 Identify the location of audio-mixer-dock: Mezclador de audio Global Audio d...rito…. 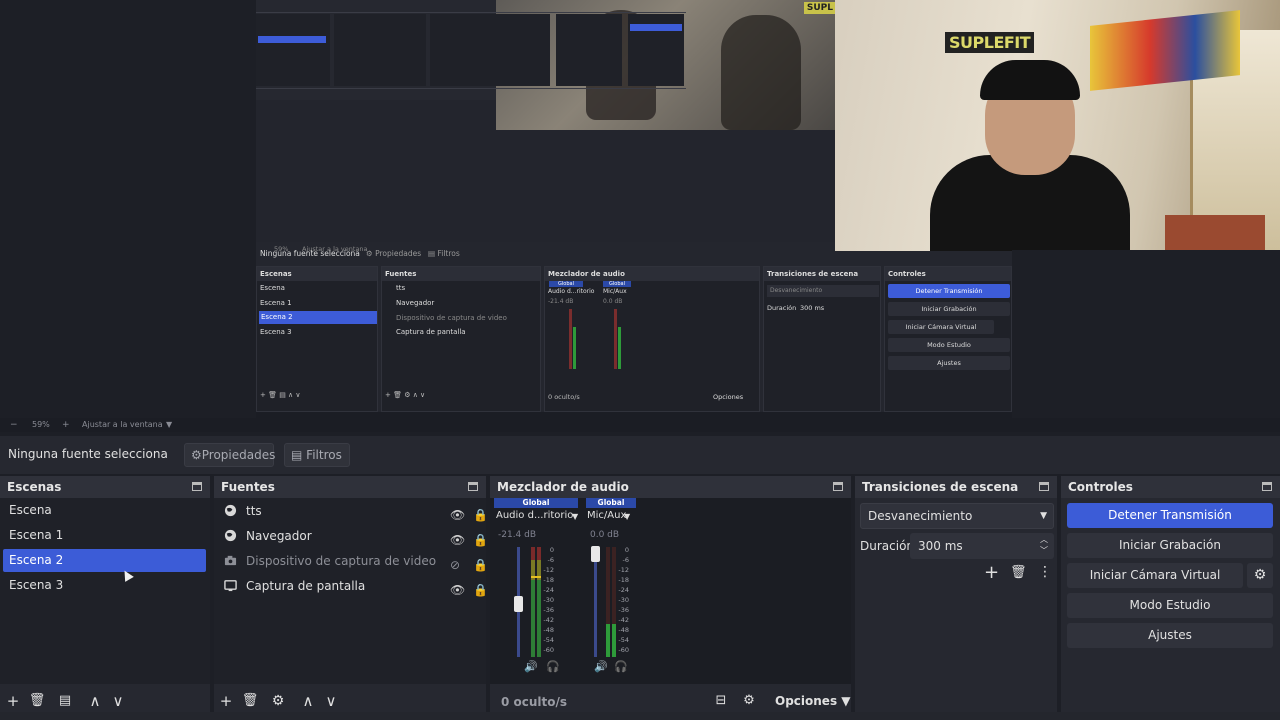
(670, 598).